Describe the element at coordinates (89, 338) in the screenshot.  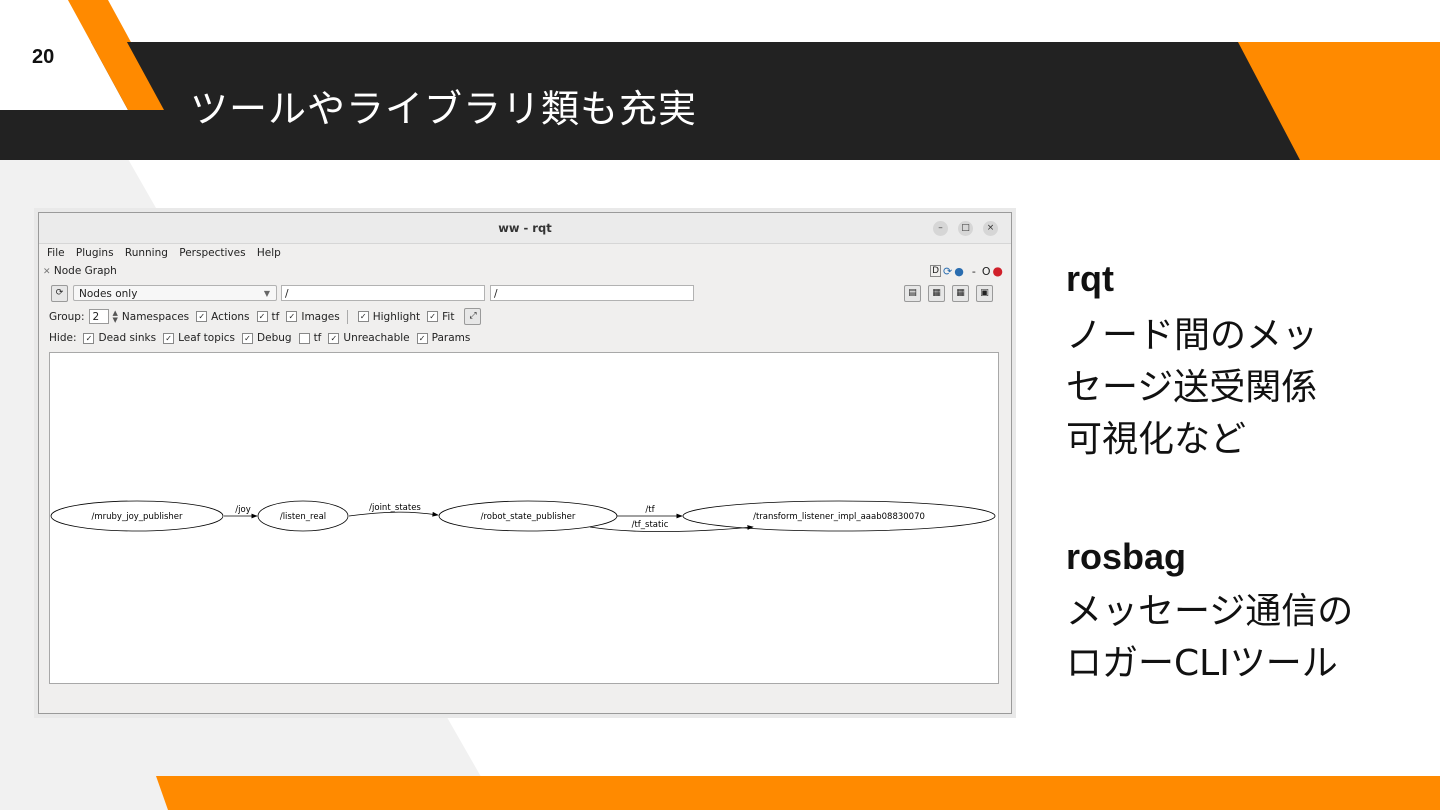
I see `dead-sinks-checkbox: ✓` at that location.